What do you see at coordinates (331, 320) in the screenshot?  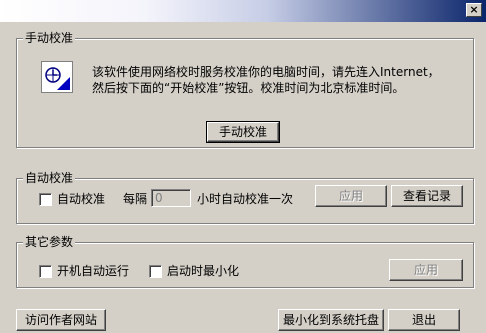 I see `minimize-to-tray-button: 最小化到系统托盘` at bounding box center [331, 320].